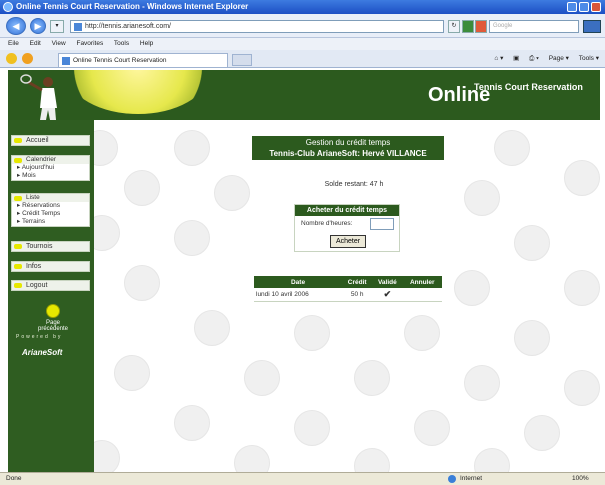 The height and width of the screenshot is (485, 605). Describe the element at coordinates (39, 246) in the screenshot. I see `sidebar-item-label: Tournois` at that location.